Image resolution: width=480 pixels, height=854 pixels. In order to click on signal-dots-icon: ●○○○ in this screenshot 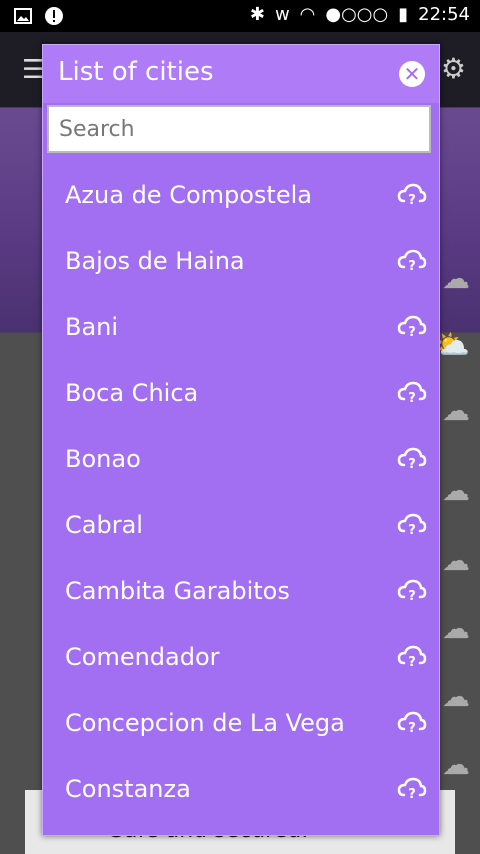, I will do `click(357, 14)`.